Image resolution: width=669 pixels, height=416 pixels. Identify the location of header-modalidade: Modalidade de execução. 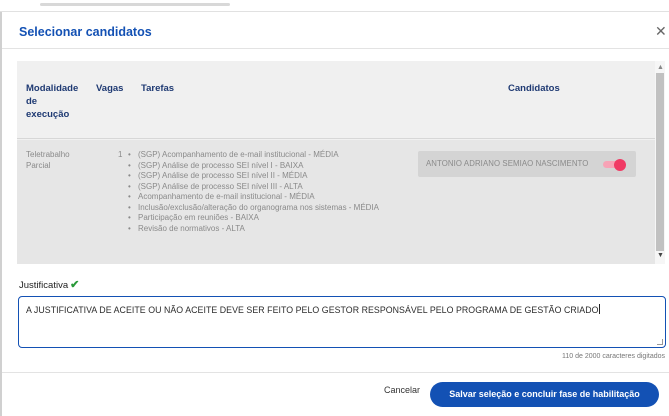
(52, 101).